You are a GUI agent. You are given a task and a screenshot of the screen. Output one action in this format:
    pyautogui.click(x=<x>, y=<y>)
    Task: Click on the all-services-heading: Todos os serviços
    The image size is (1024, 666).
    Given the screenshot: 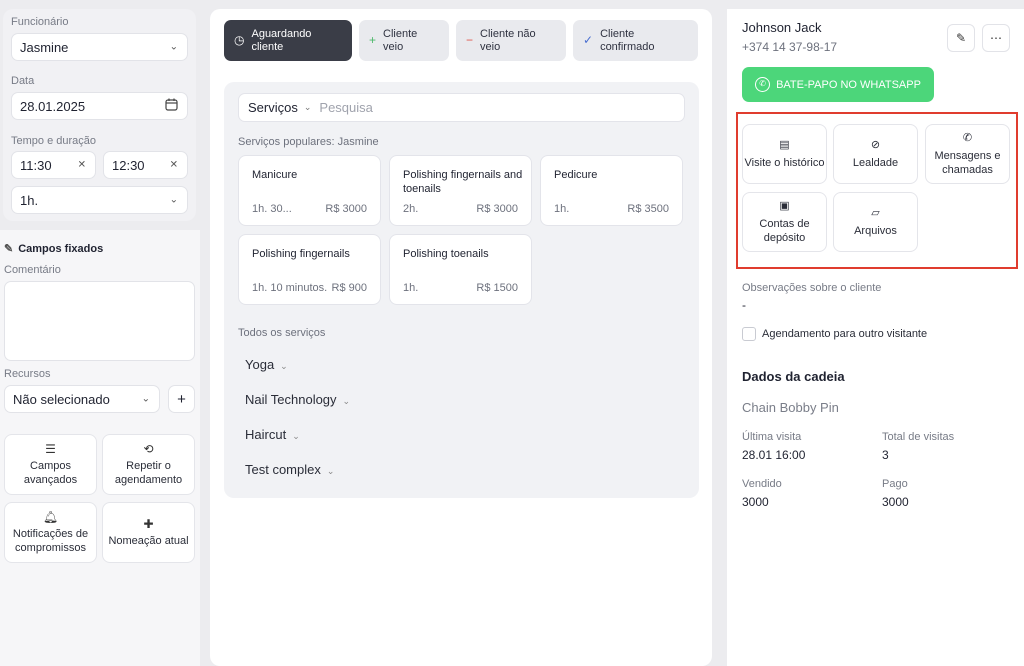 What is the action you would take?
    pyautogui.click(x=282, y=333)
    